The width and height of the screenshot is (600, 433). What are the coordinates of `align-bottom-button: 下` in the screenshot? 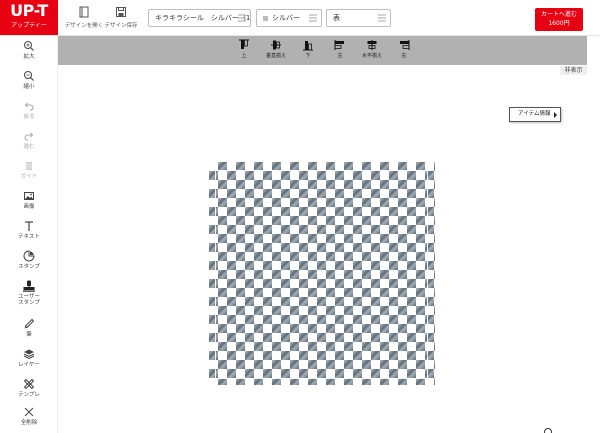 It's located at (308, 51).